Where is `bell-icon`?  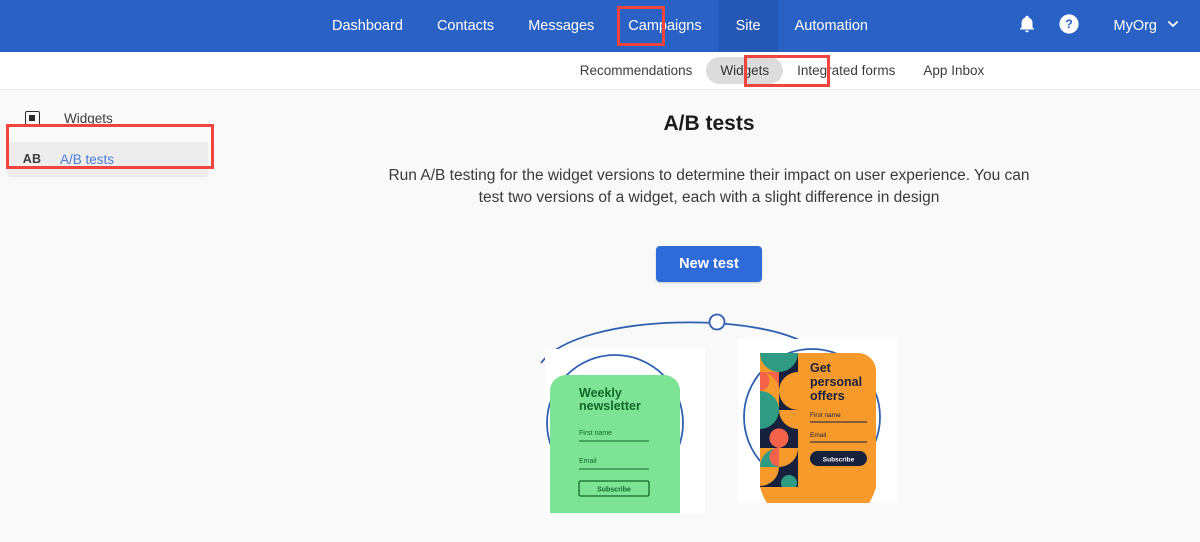
bell-icon is located at coordinates (1027, 26).